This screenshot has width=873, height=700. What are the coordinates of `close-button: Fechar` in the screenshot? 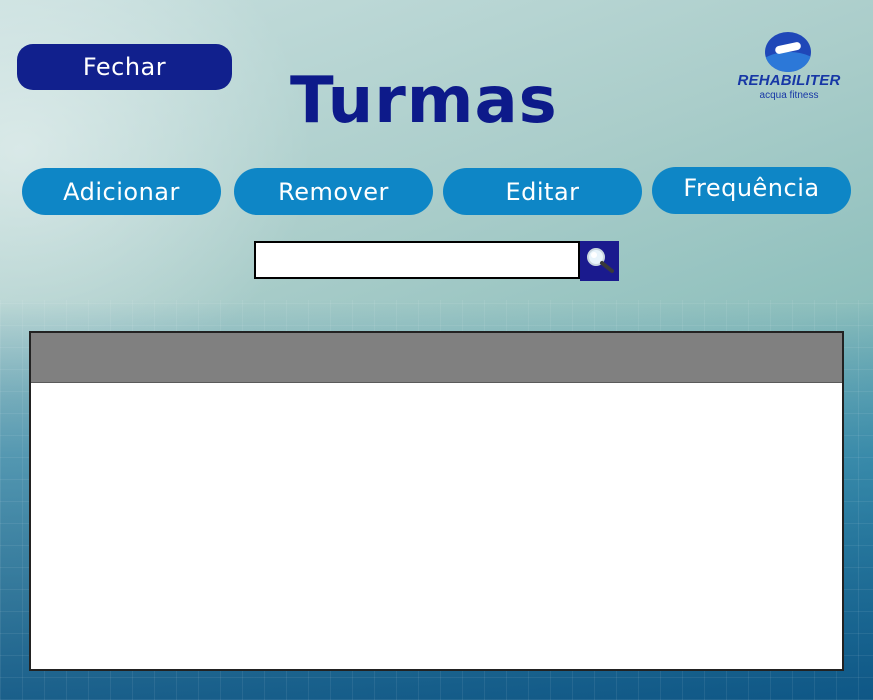 It's located at (124, 67).